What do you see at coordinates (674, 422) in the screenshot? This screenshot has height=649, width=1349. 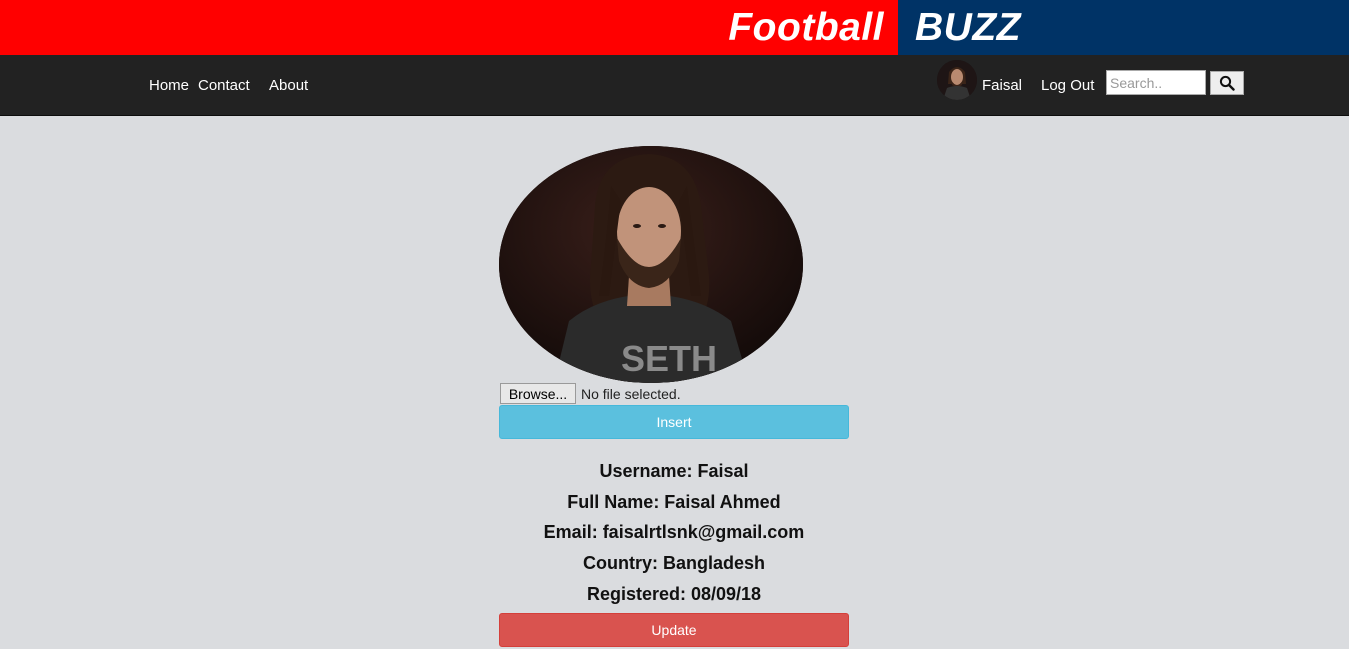 I see `insert-button: Insert` at bounding box center [674, 422].